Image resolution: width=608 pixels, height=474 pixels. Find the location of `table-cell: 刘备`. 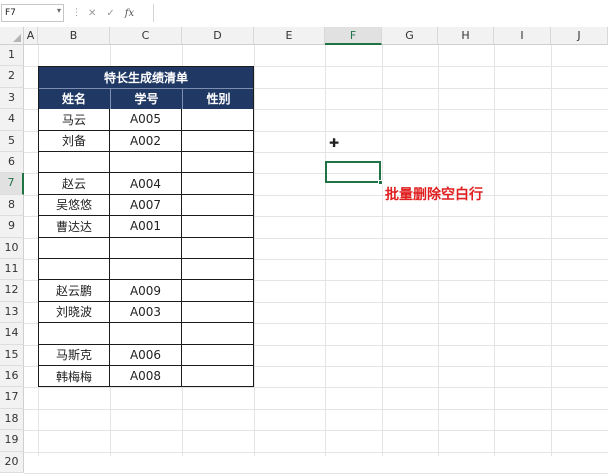

table-cell: 刘备 is located at coordinates (74, 141).